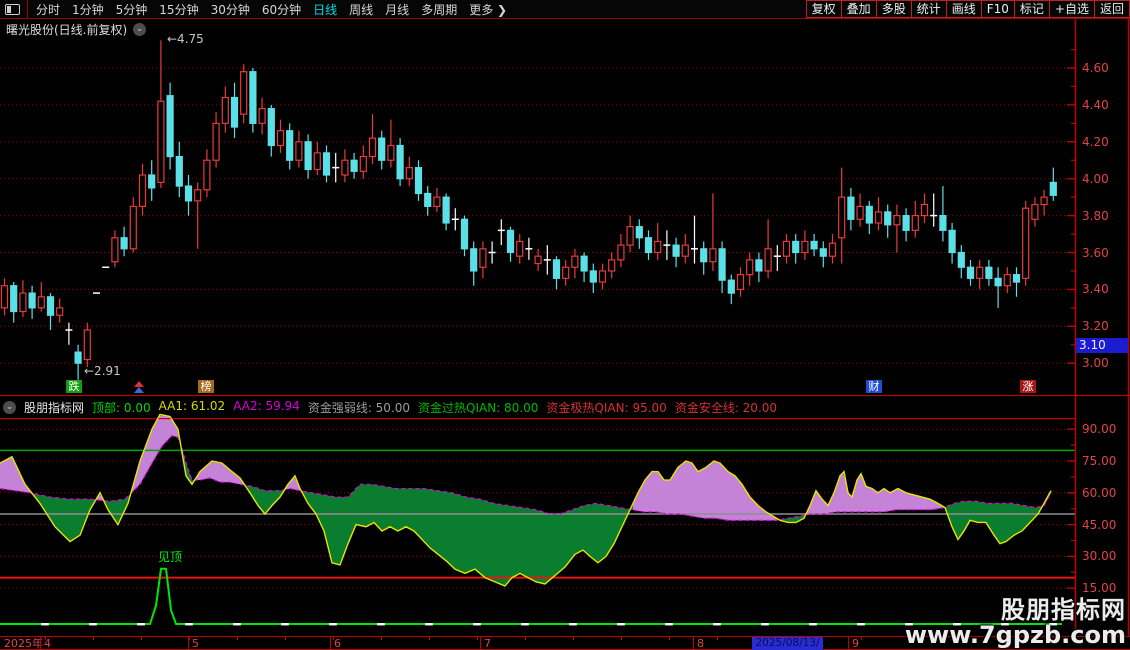  Describe the element at coordinates (170, 557) in the screenshot. I see `signal-label: 见顶` at that location.